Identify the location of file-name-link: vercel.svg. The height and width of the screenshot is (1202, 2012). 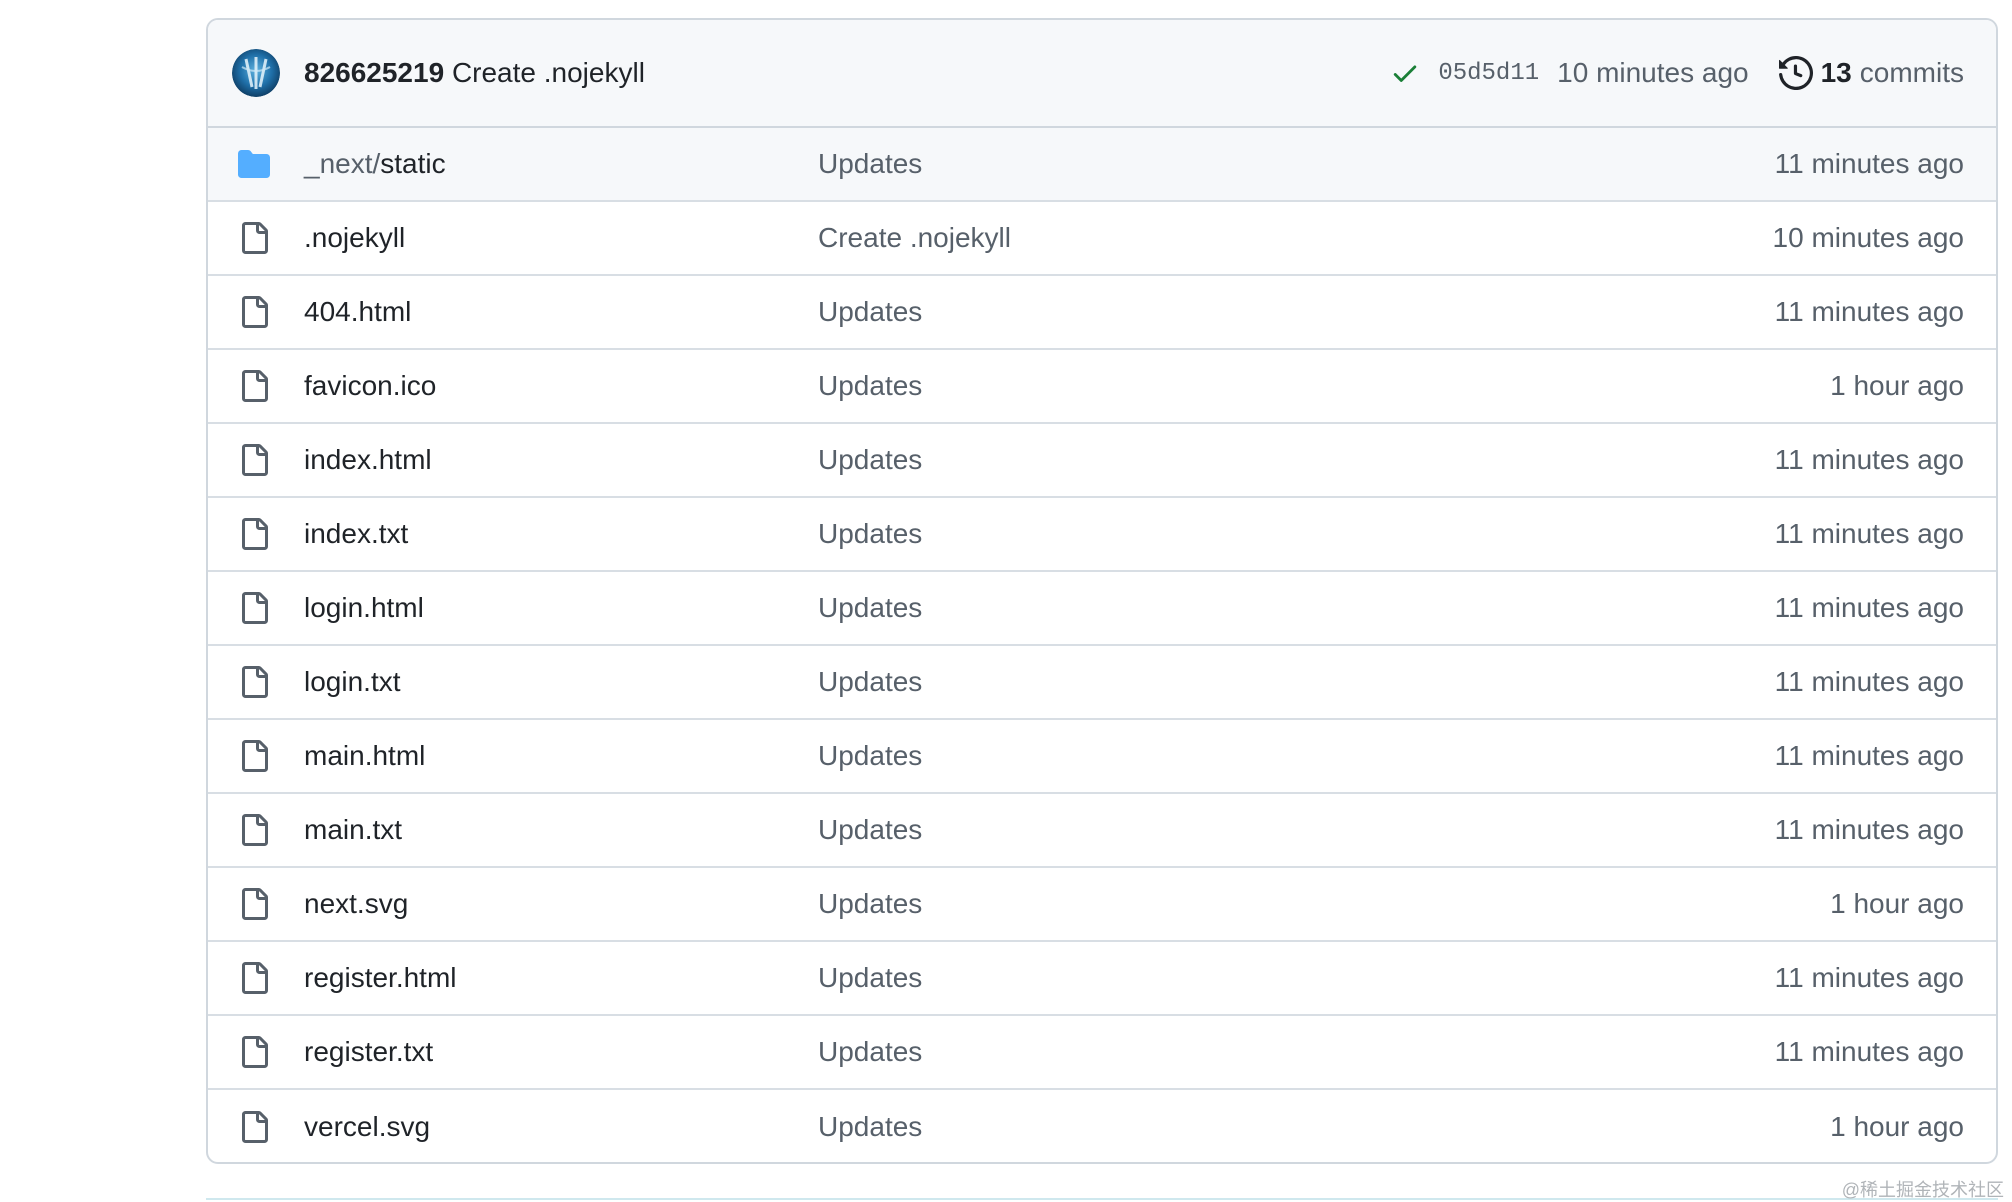
(367, 1127).